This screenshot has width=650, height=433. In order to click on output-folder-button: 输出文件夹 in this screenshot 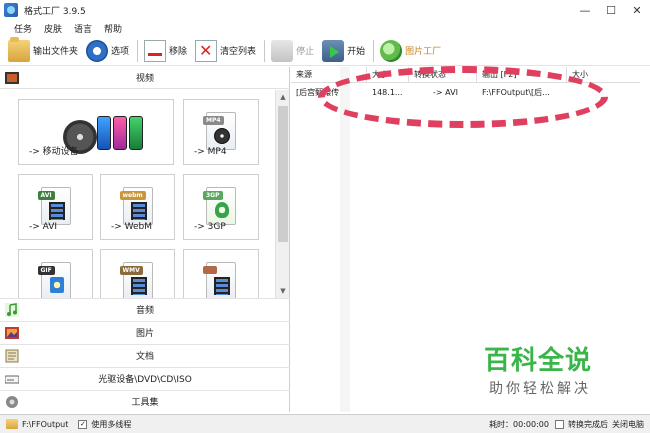, I will do `click(43, 50)`.